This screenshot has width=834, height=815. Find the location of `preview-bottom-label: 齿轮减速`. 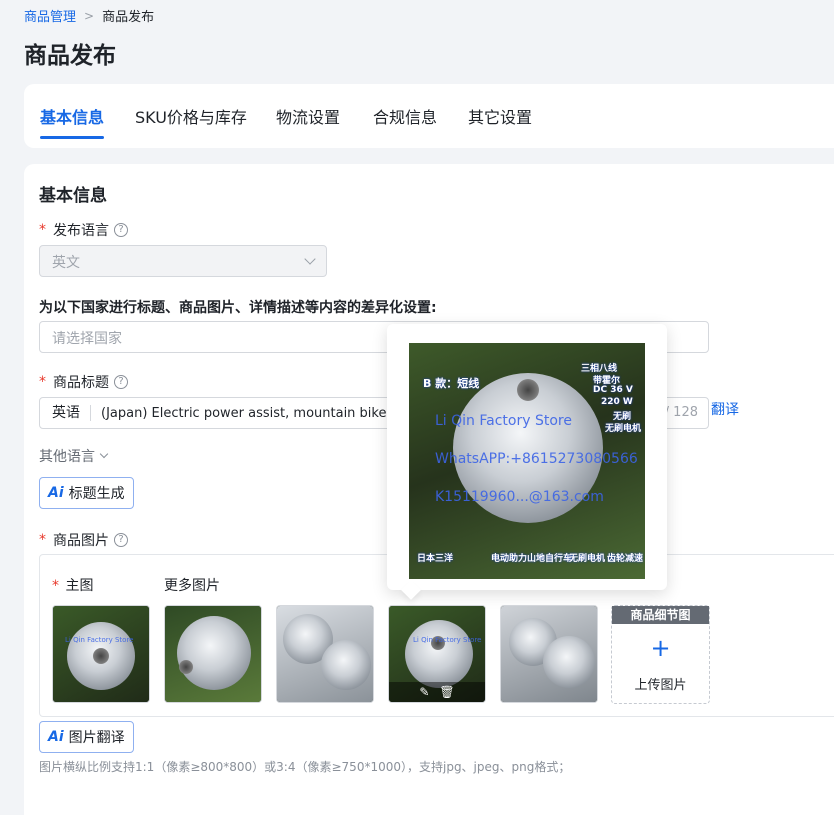

preview-bottom-label: 齿轮减速 is located at coordinates (625, 559).